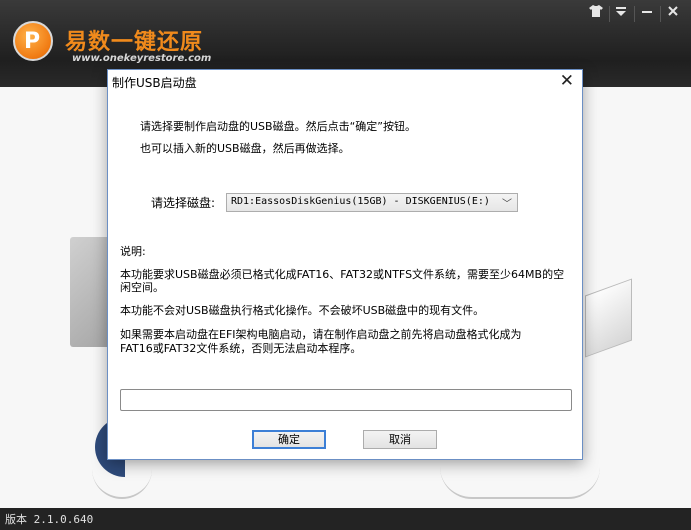 The width and height of the screenshot is (691, 530). What do you see at coordinates (142, 58) in the screenshot?
I see `app-url: www.onekeyrestore.com` at bounding box center [142, 58].